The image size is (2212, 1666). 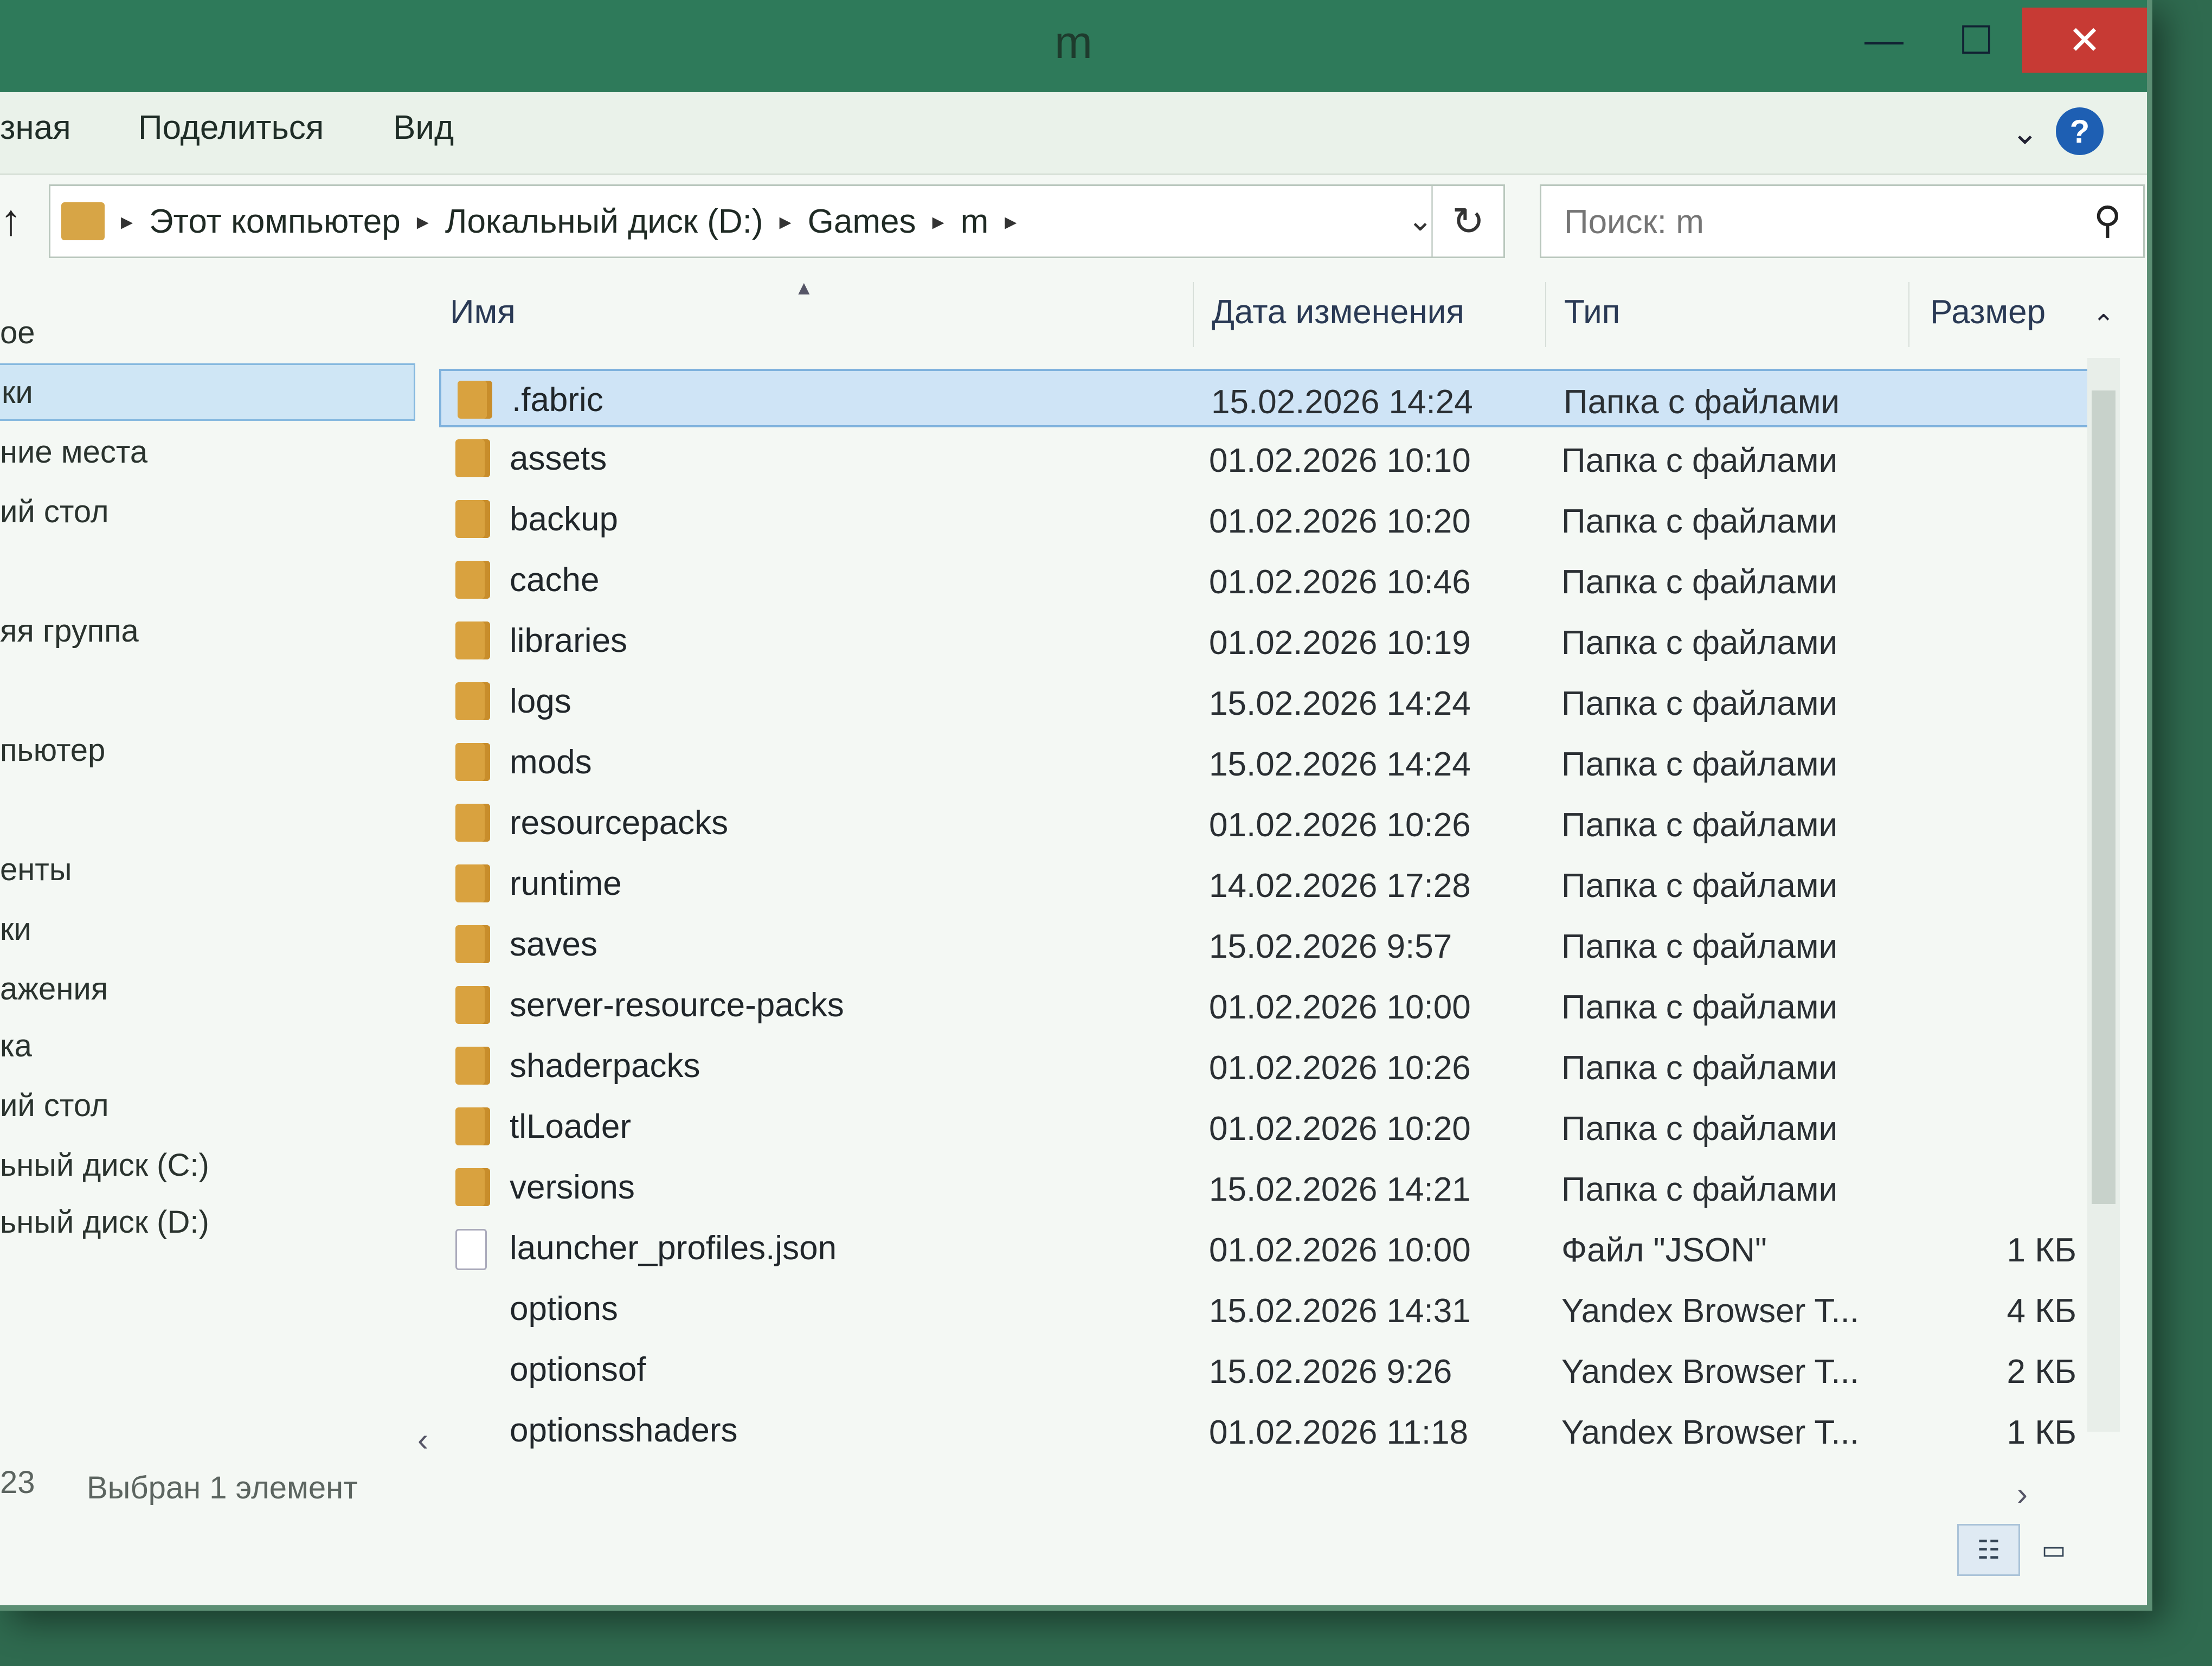 I want to click on maximize-button: ☐, so click(x=1976, y=41).